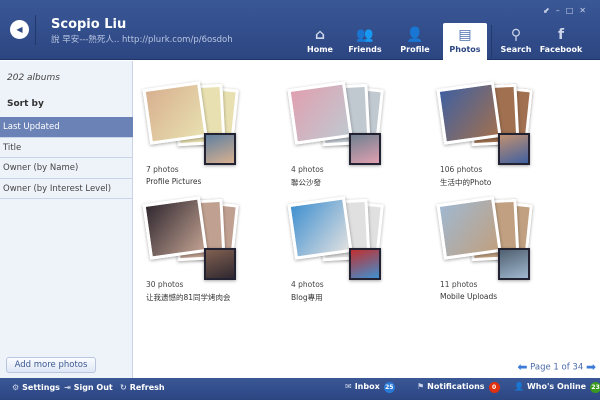  I want to click on album-title: Blog專用, so click(307, 297).